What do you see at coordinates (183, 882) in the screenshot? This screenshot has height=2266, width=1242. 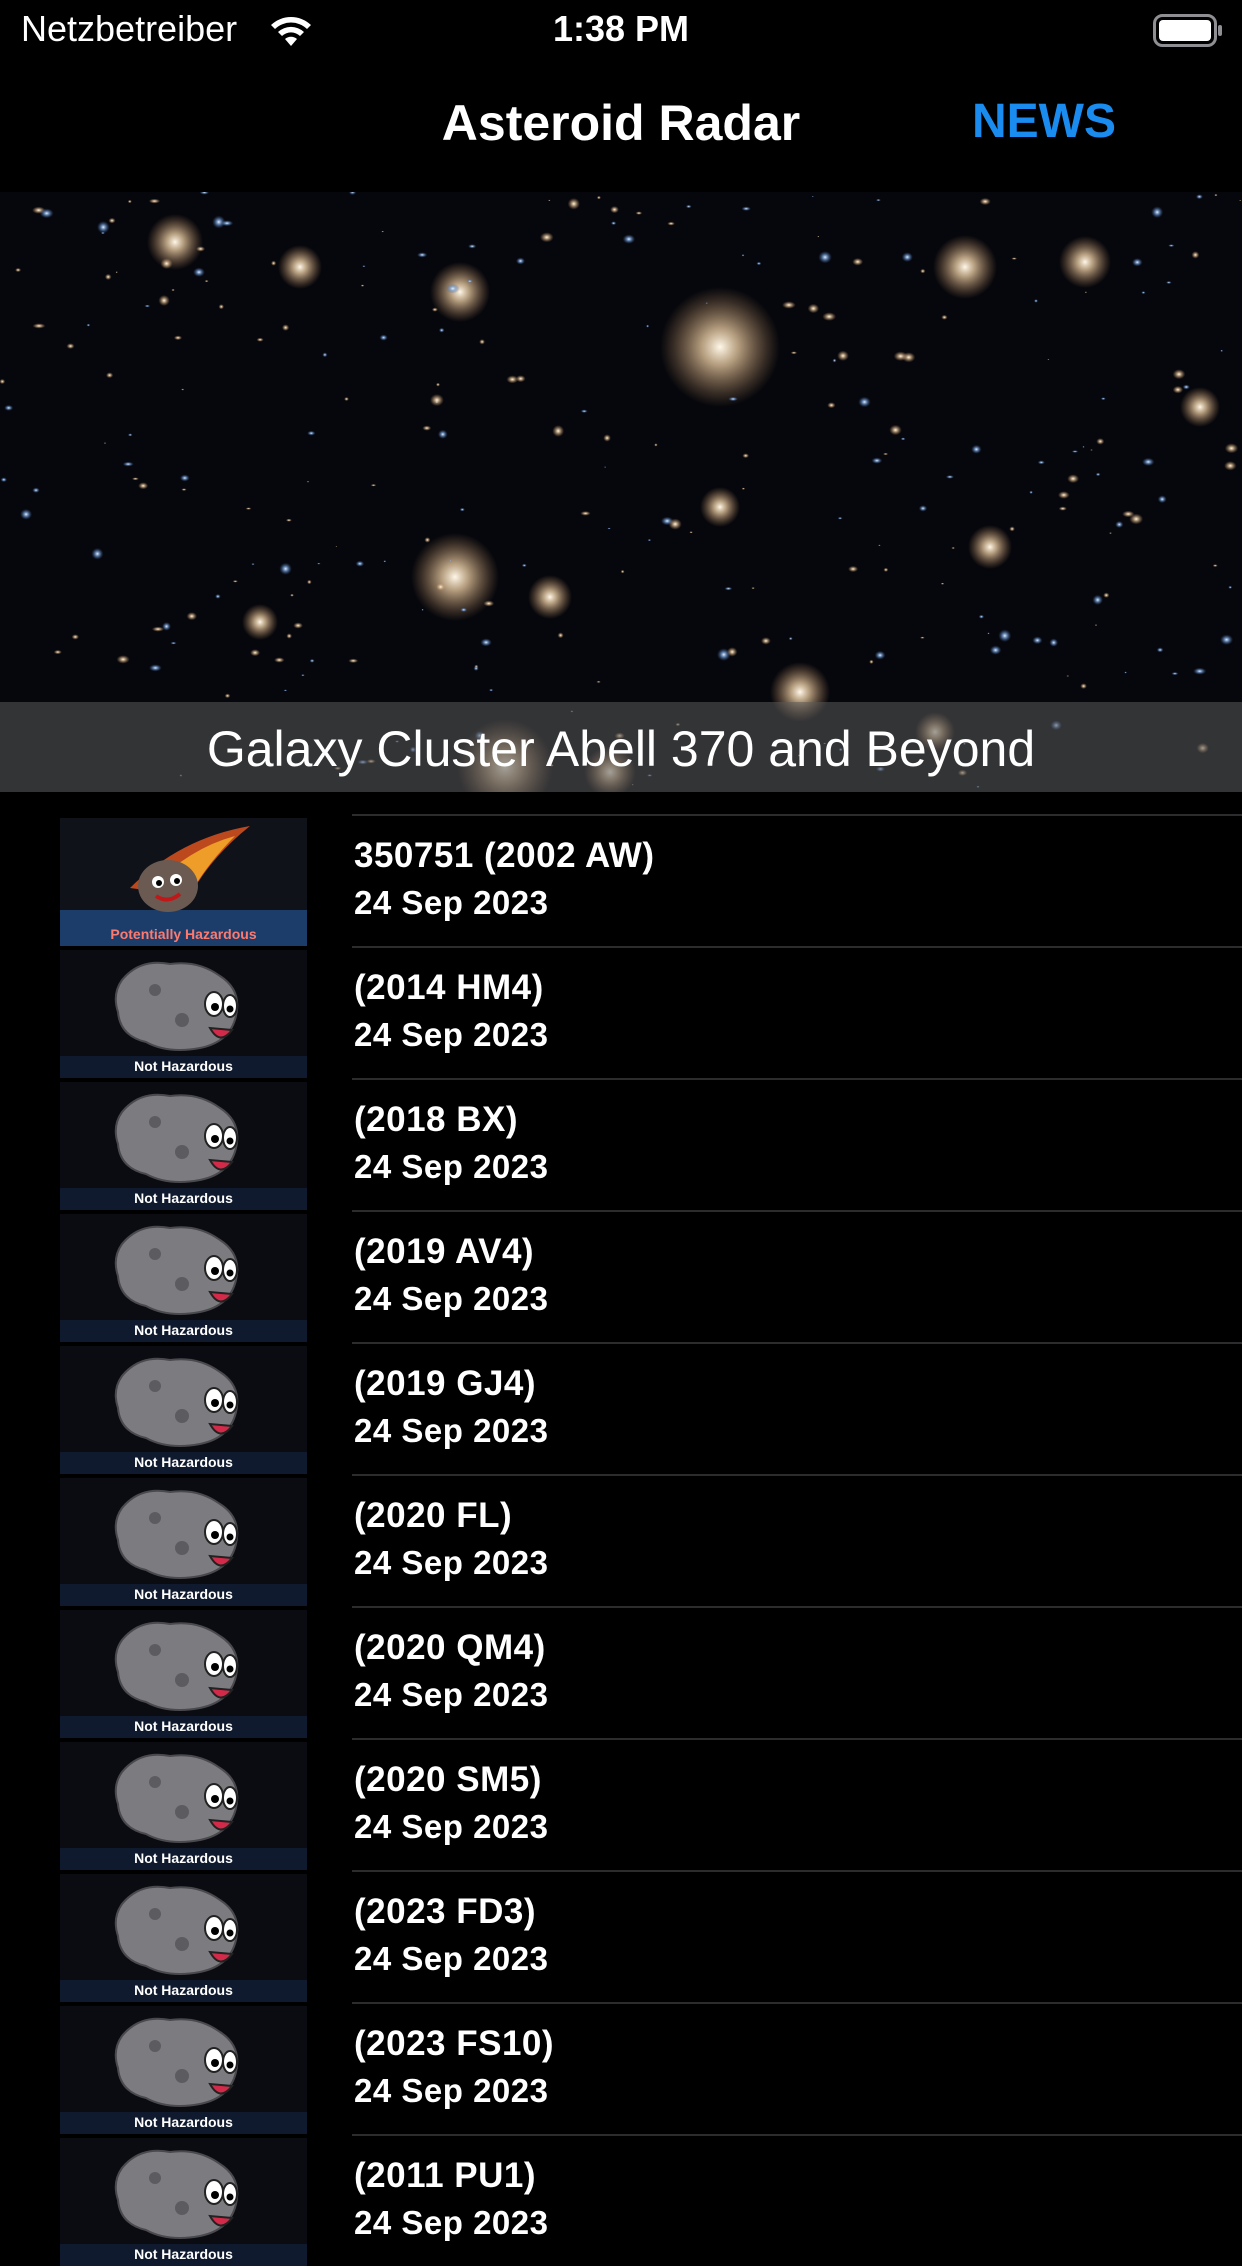 I see `hazardous-asteroid-icon: Potentially Hazardous` at bounding box center [183, 882].